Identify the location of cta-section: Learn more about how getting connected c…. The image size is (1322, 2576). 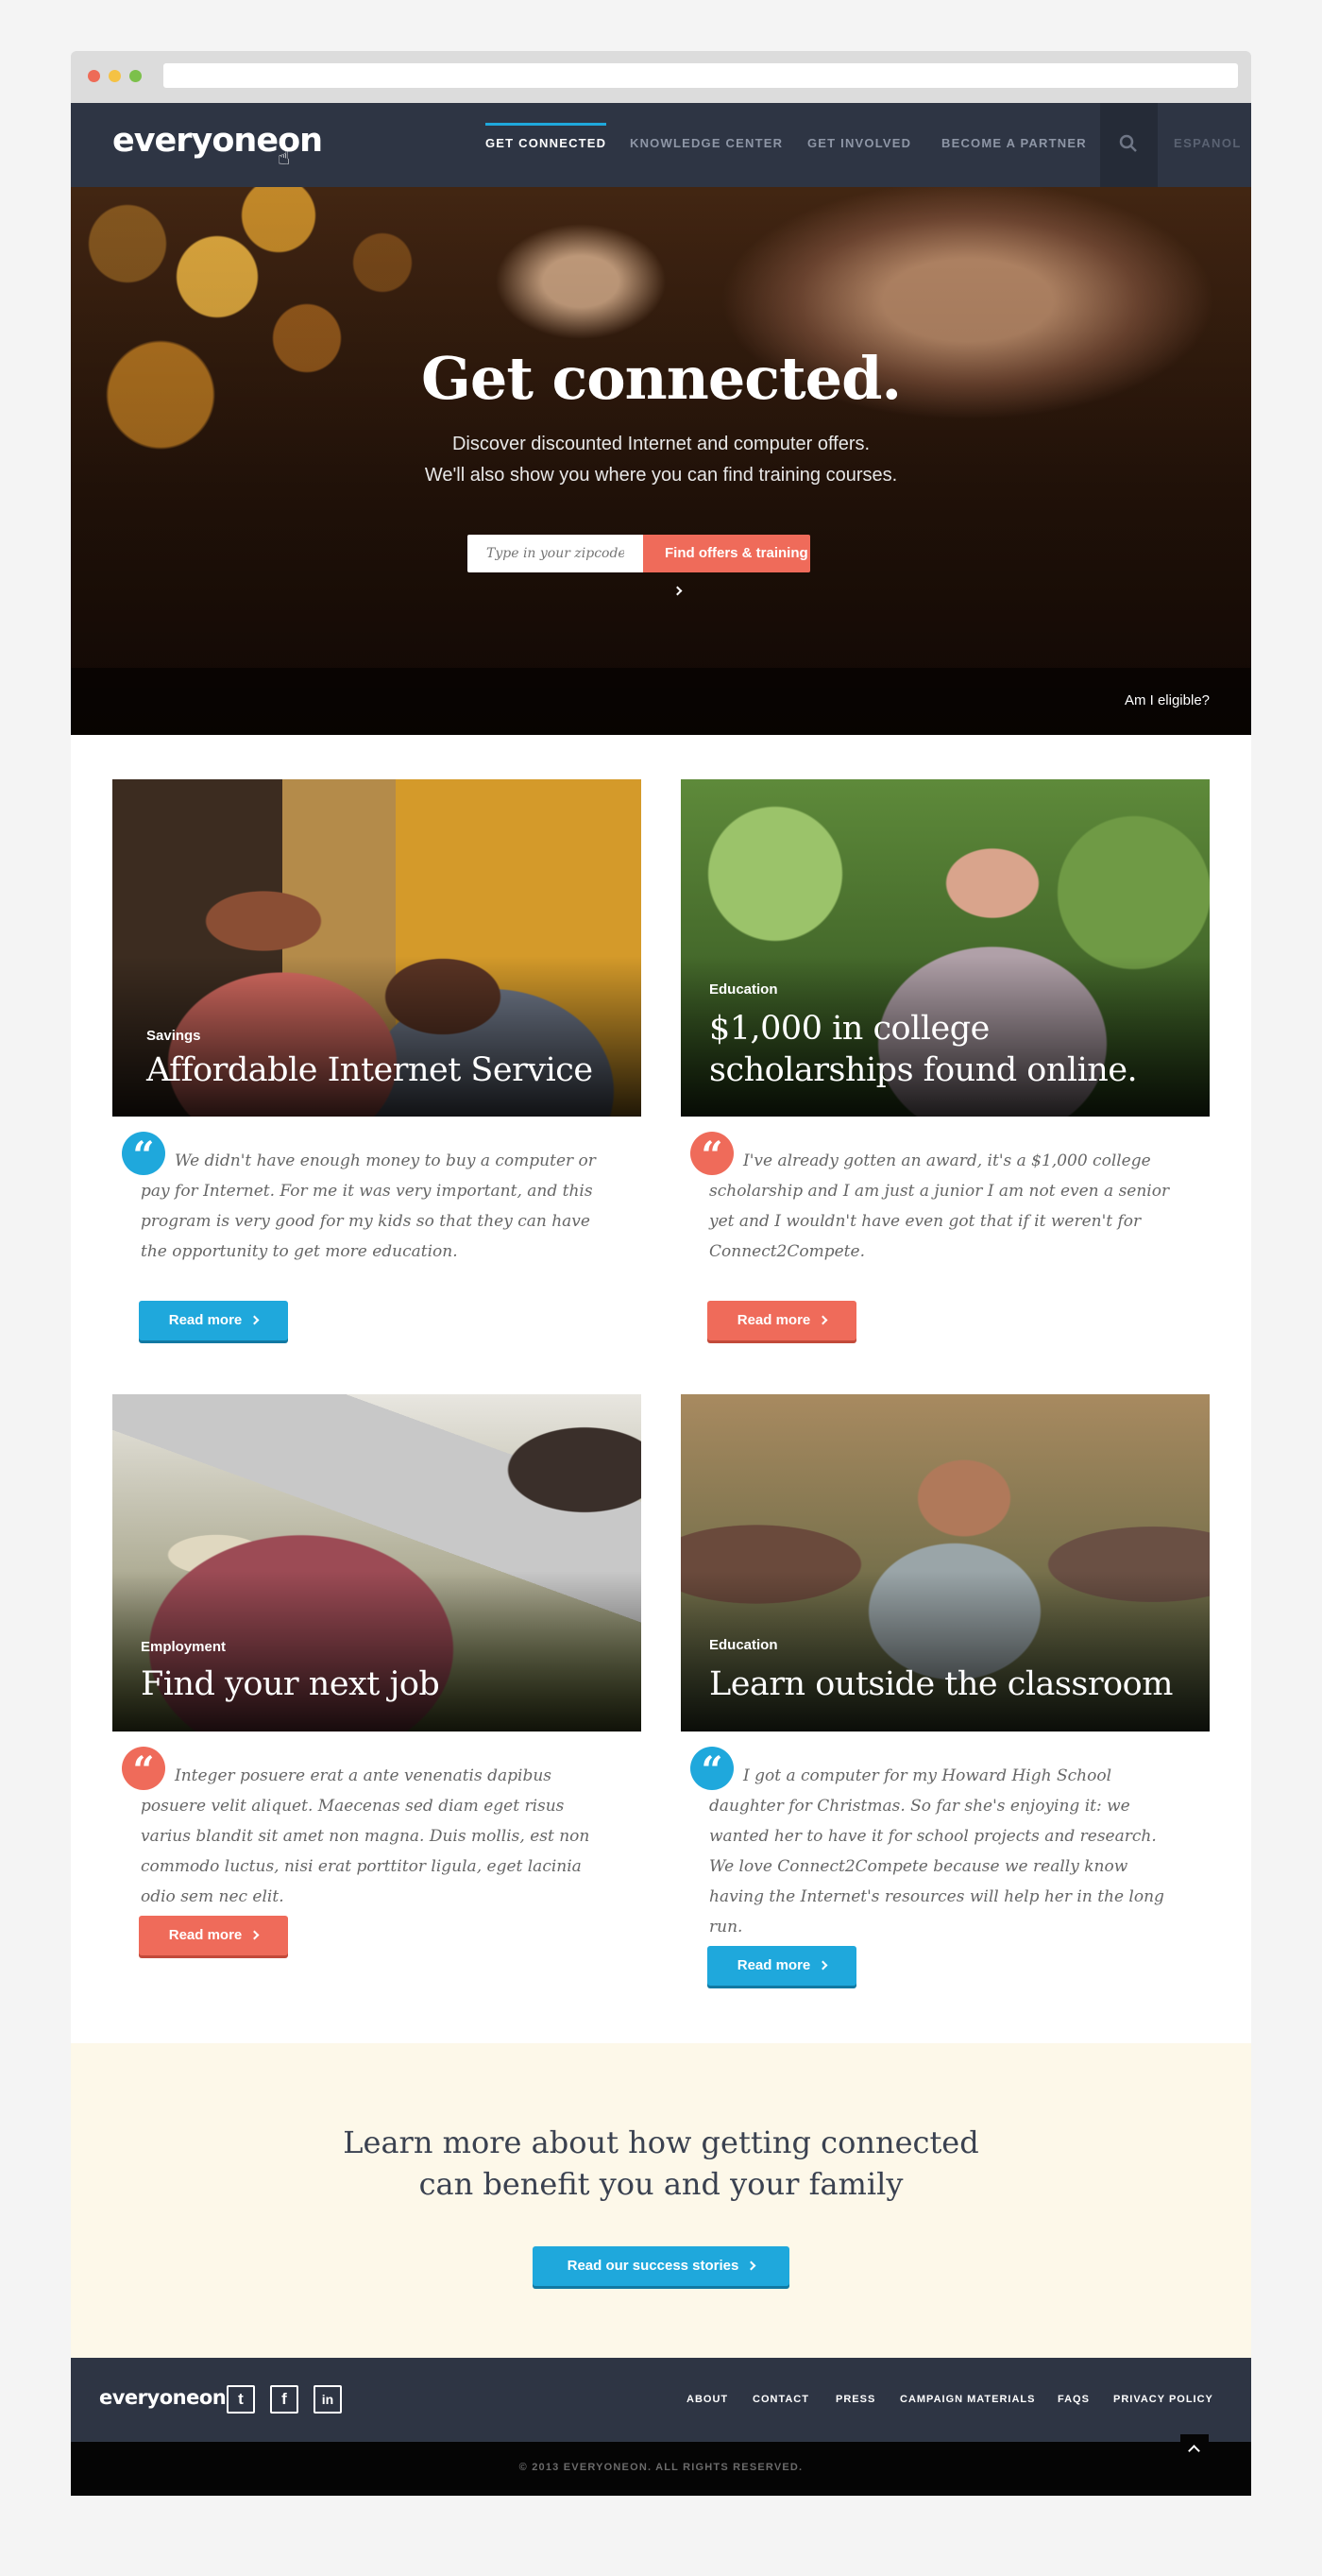
(661, 2200).